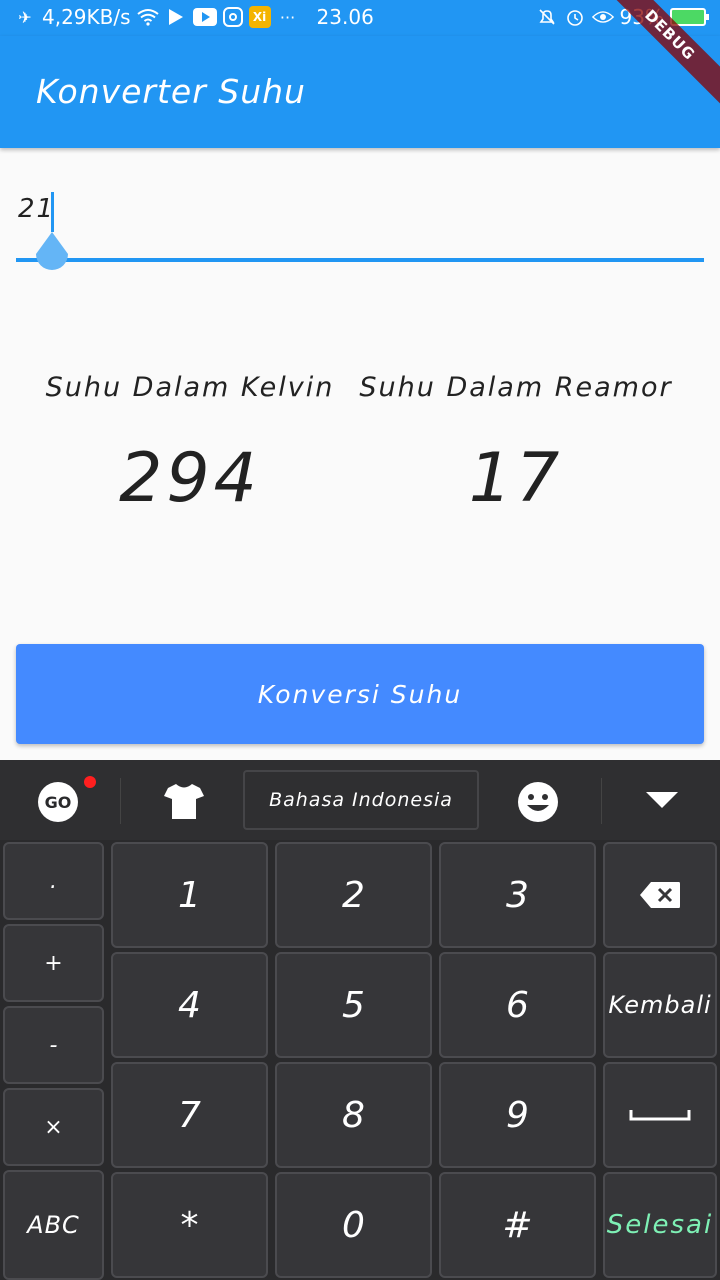 The width and height of the screenshot is (720, 1280). What do you see at coordinates (232, 17) in the screenshot?
I see `instagram-icon` at bounding box center [232, 17].